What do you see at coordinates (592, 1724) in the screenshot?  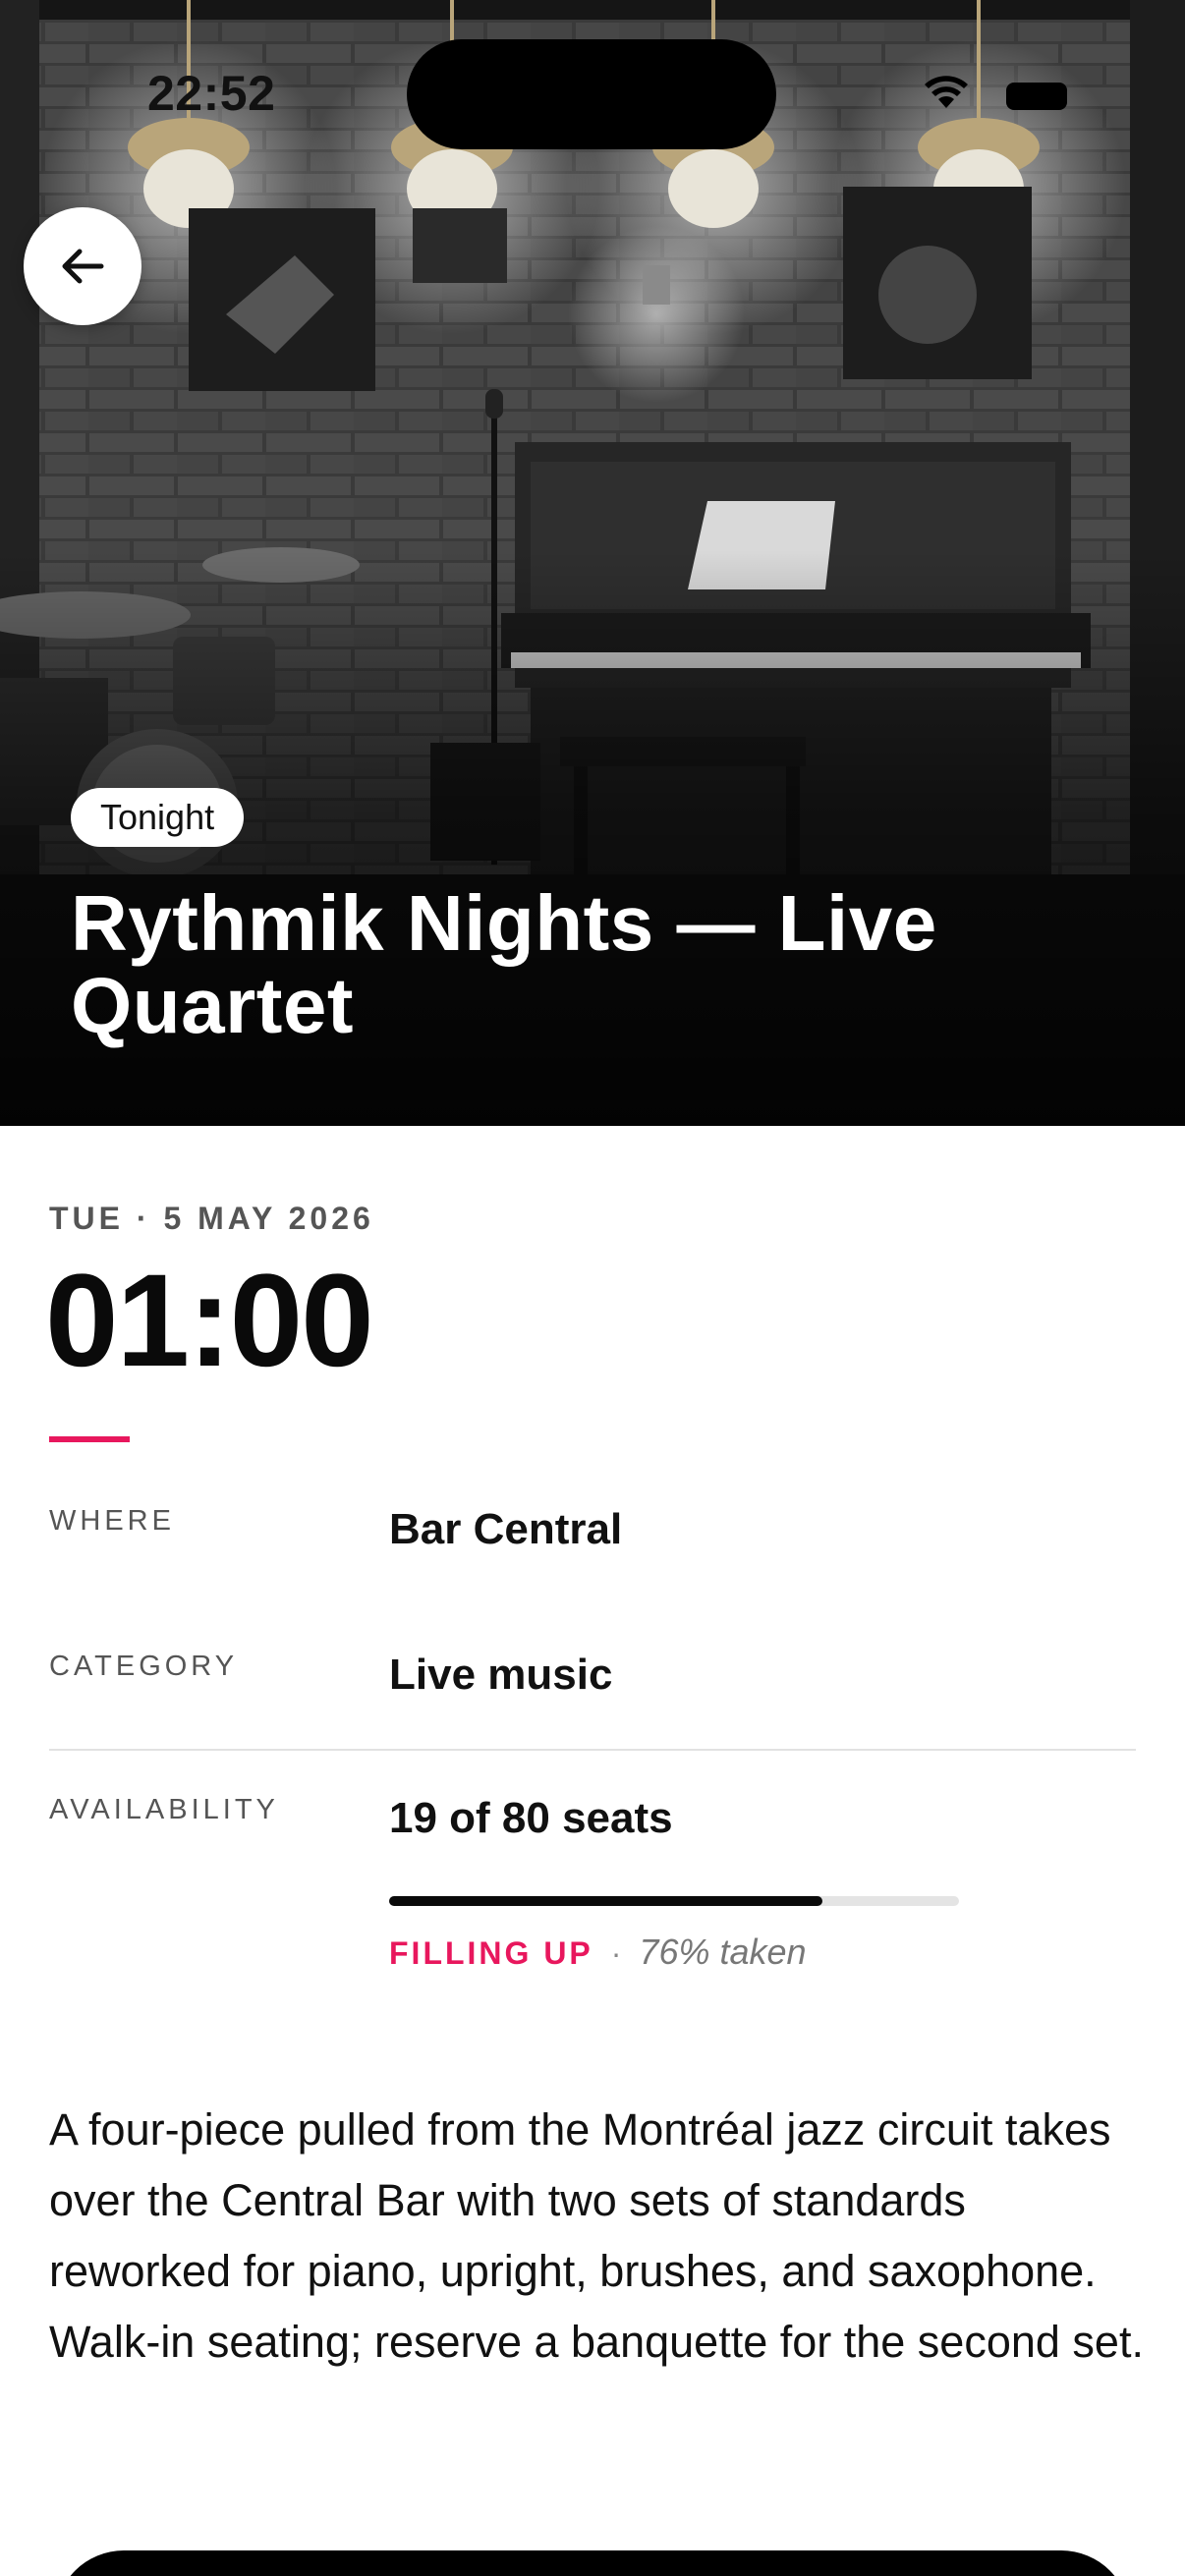 I see `category-row: CATEGORY Live music` at bounding box center [592, 1724].